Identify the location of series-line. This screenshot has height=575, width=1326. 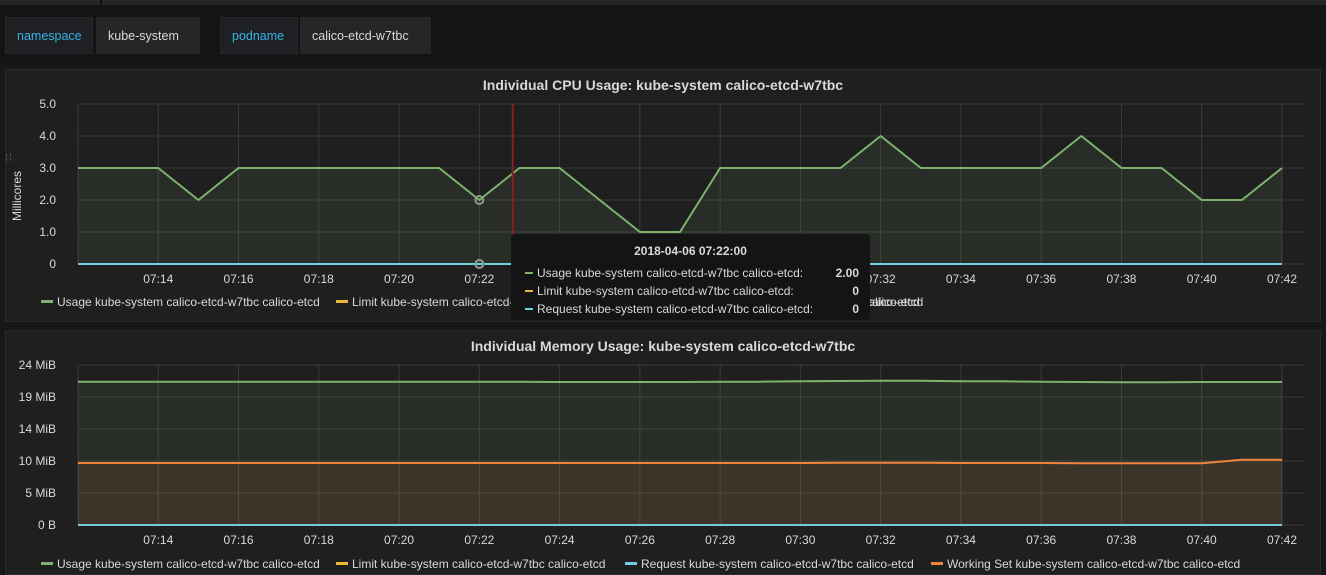
(680, 381).